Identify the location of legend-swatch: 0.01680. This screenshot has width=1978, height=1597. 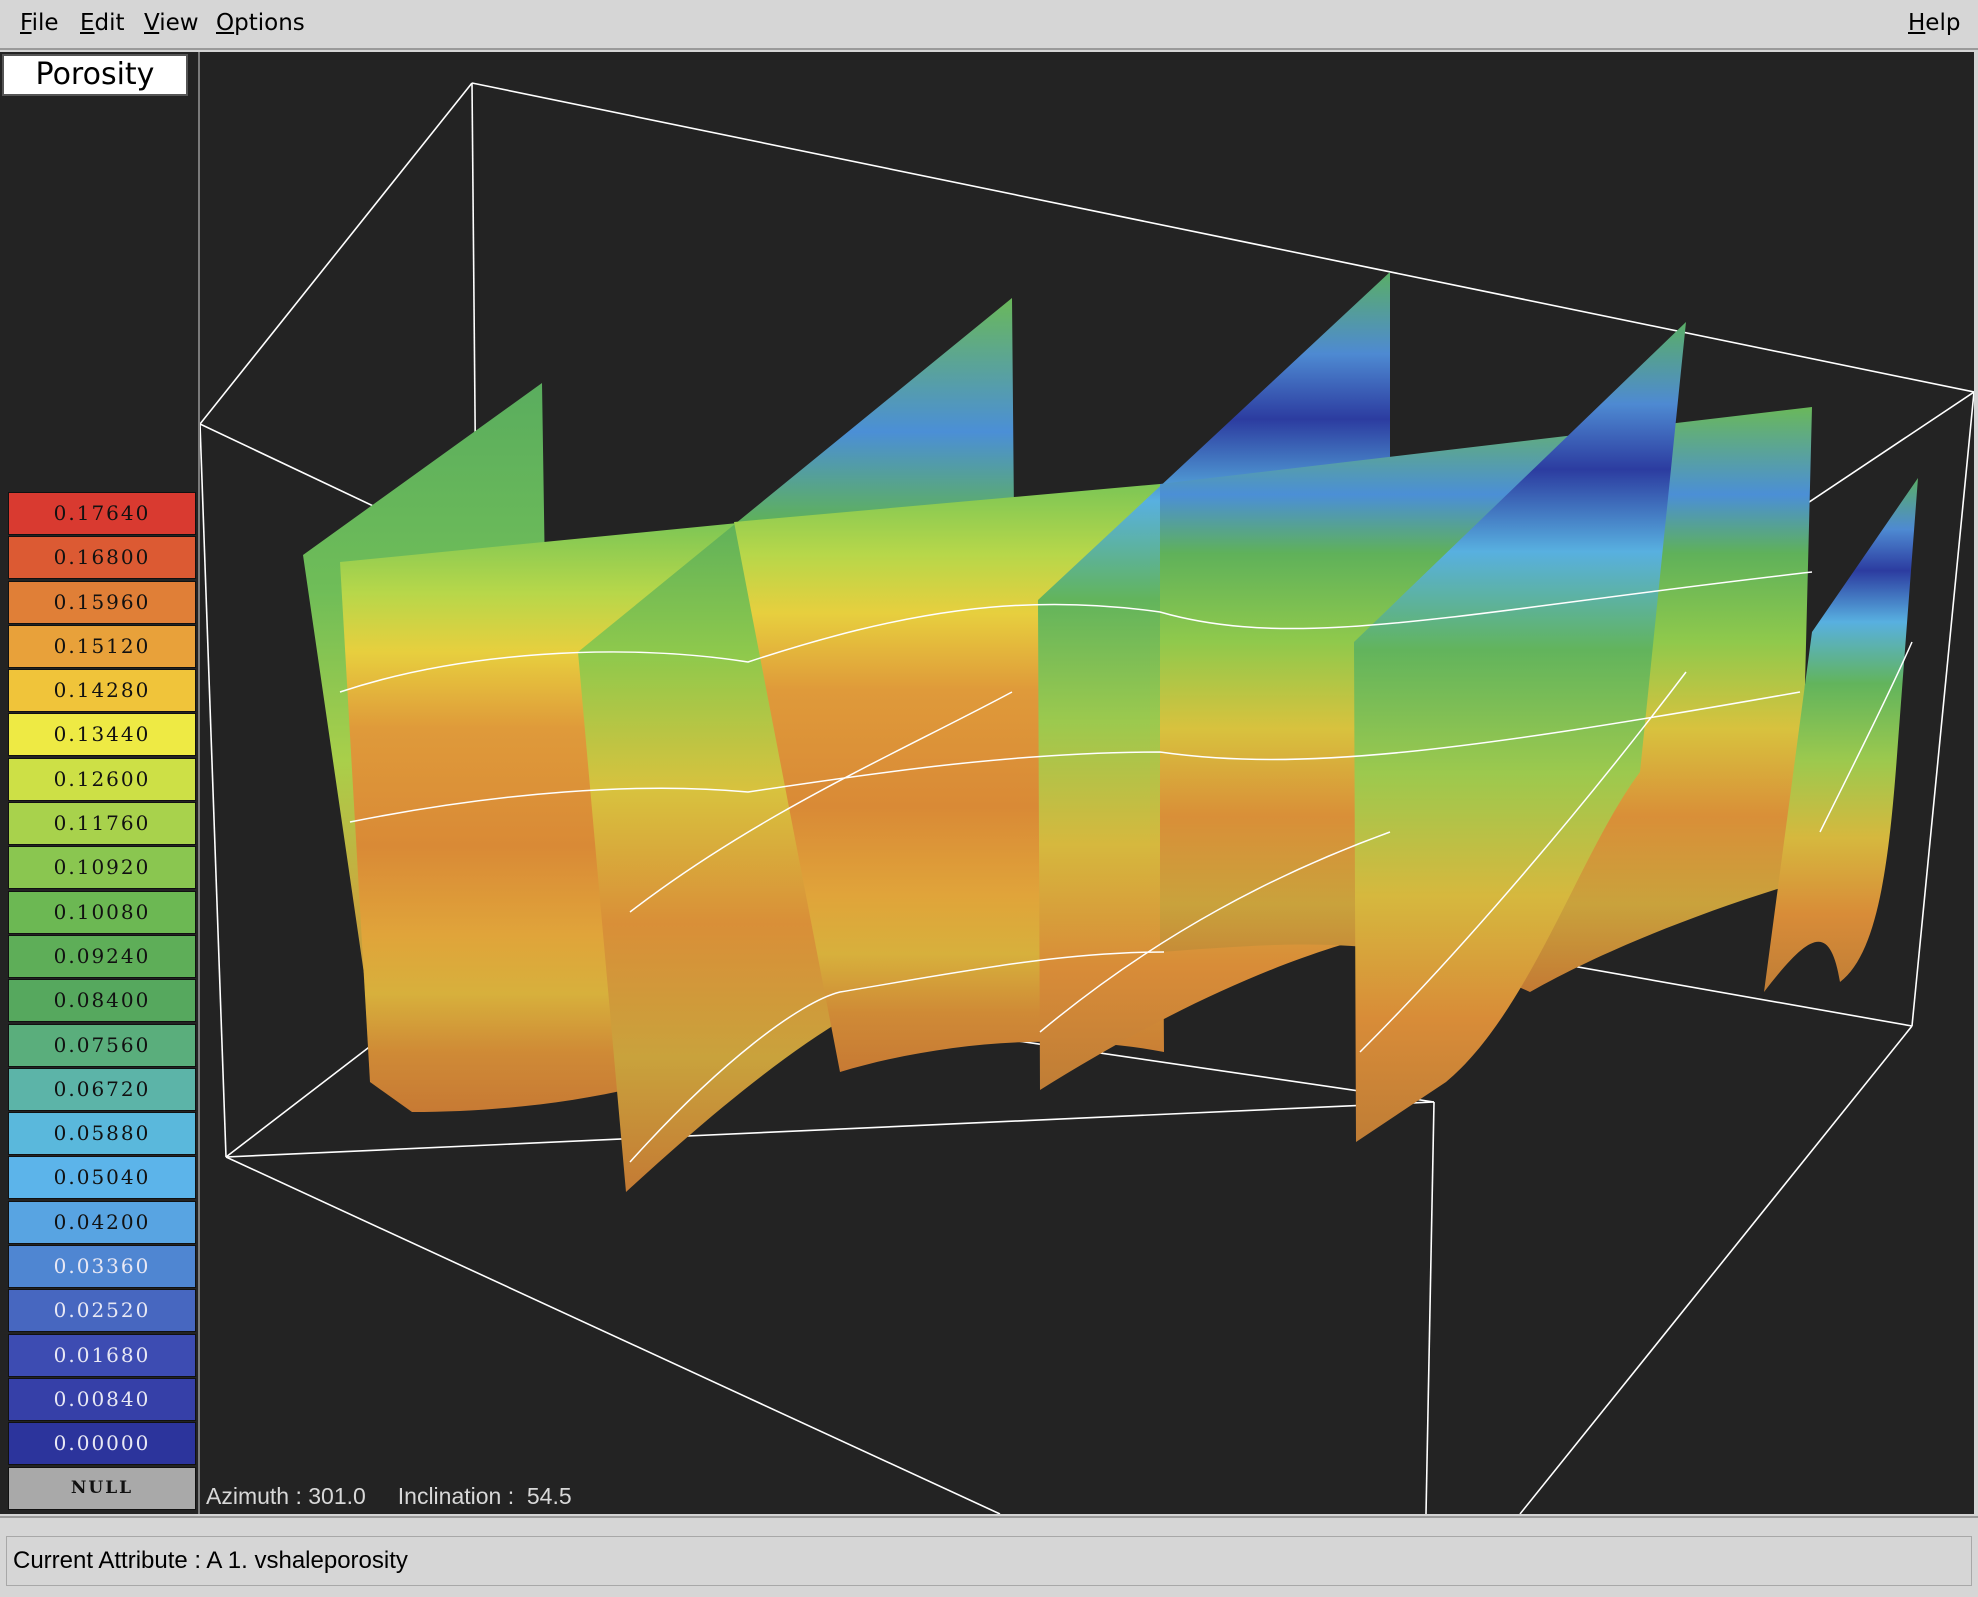
(102, 1355).